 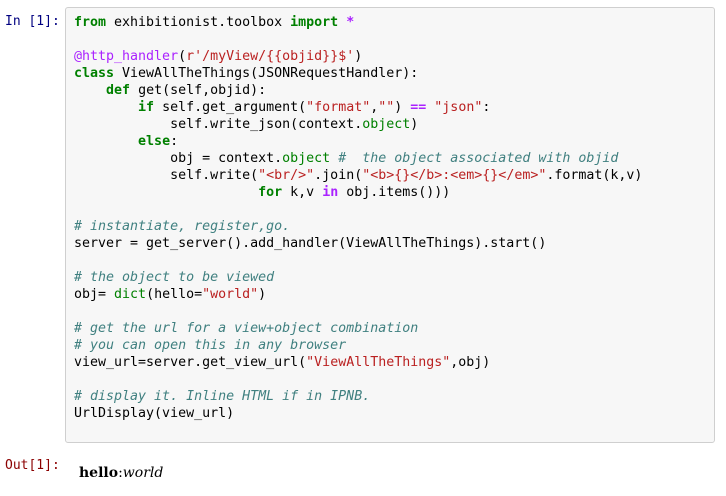 What do you see at coordinates (330, 192) in the screenshot?
I see `code-token: in` at bounding box center [330, 192].